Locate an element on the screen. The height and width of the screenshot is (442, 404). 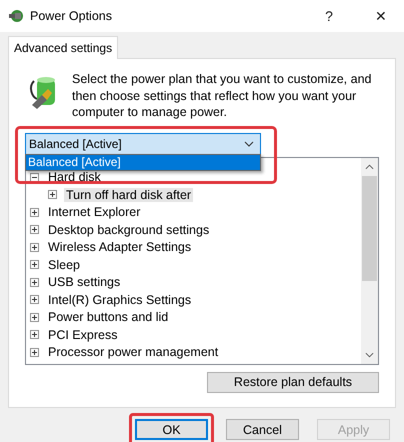
tree-item: USB settings is located at coordinates (84, 282).